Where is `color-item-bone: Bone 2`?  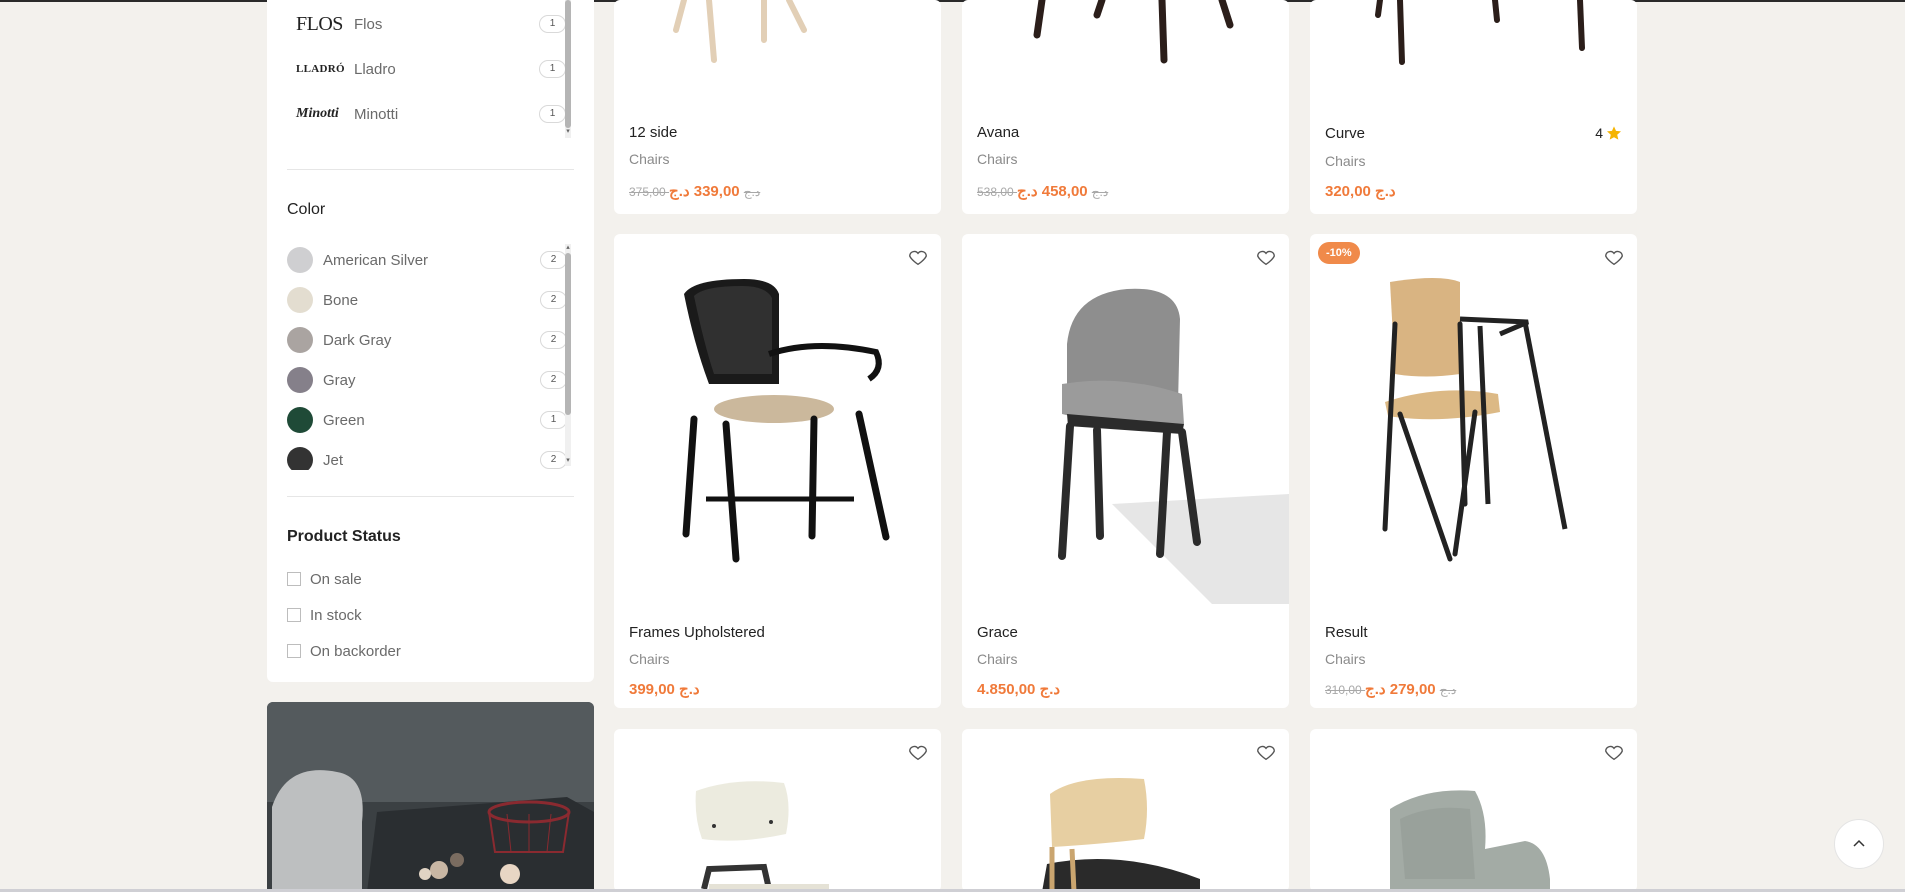
color-item-bone: Bone 2 is located at coordinates (427, 300).